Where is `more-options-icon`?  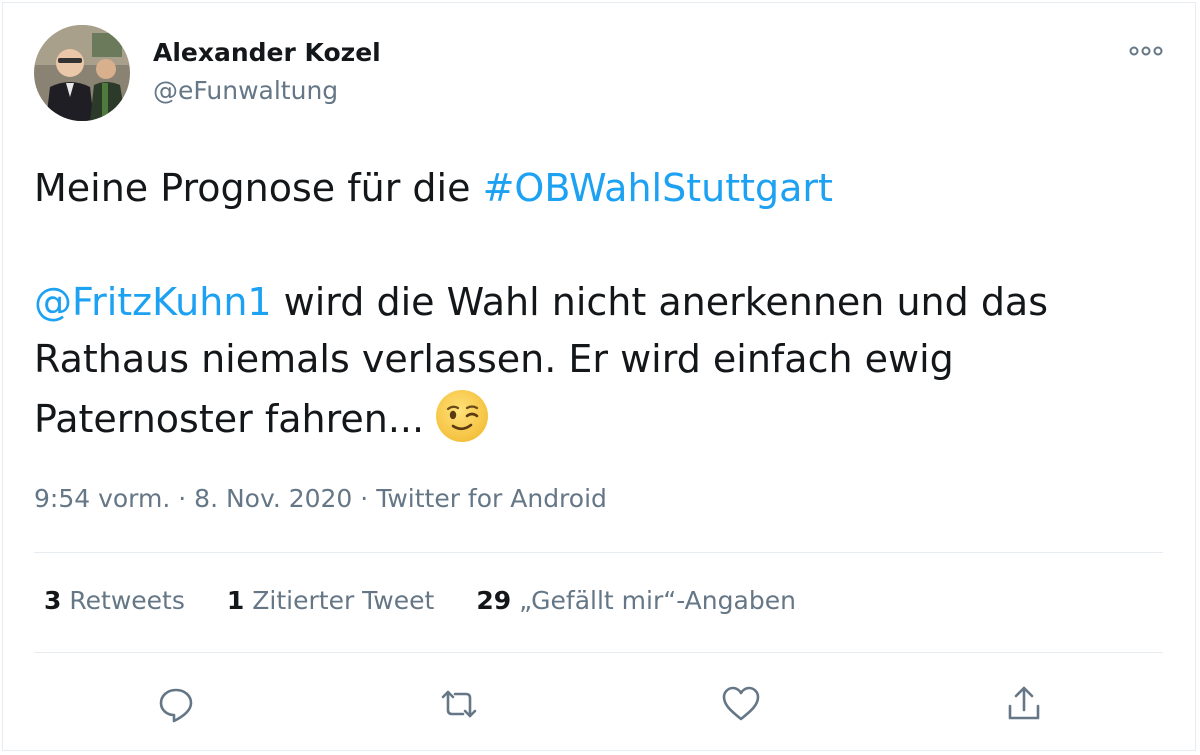 more-options-icon is located at coordinates (1146, 51).